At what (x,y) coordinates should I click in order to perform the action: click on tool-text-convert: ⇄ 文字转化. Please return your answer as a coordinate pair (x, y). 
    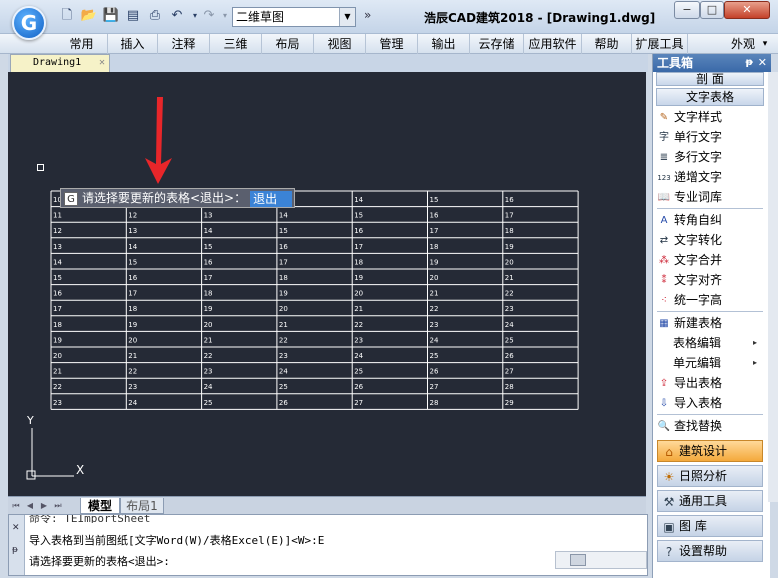
    Looking at the image, I should click on (712, 240).